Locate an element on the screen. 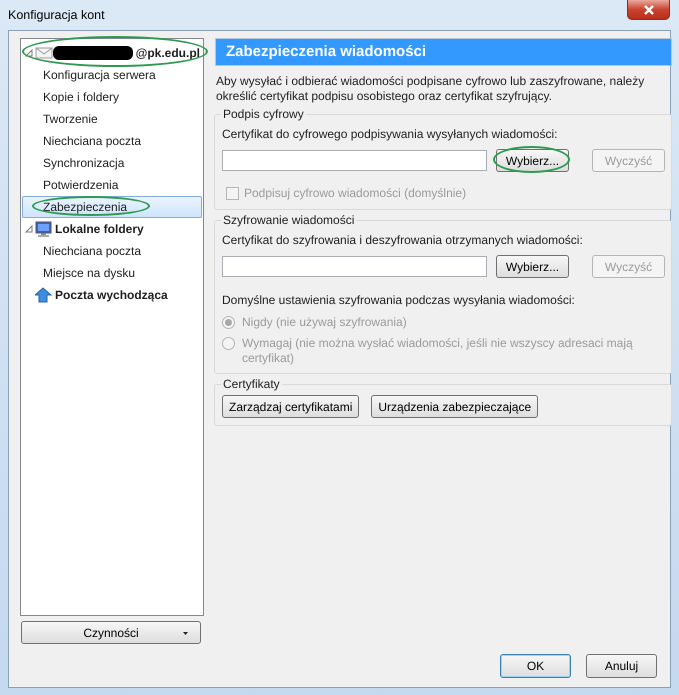  dialog-button: Anuluj is located at coordinates (621, 666).